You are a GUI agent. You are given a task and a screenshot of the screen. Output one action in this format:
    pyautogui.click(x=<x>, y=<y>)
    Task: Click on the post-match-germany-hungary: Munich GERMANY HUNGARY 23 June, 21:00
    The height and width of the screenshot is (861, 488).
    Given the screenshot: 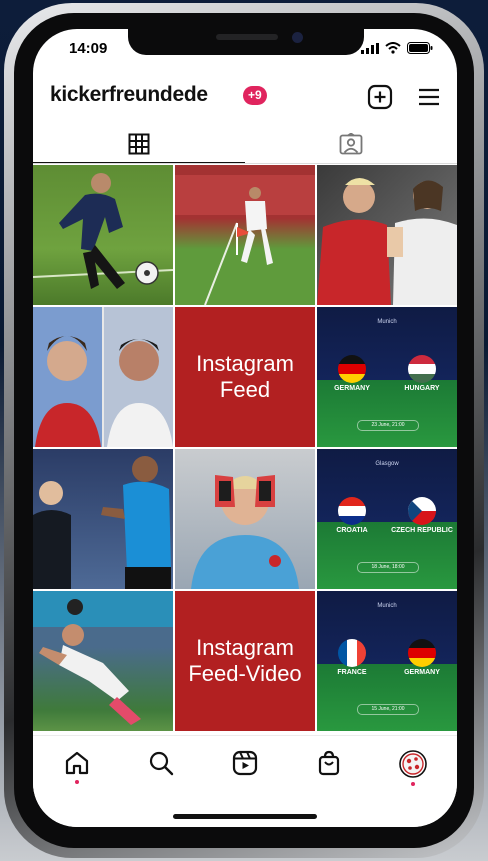 What is the action you would take?
    pyautogui.click(x=387, y=377)
    